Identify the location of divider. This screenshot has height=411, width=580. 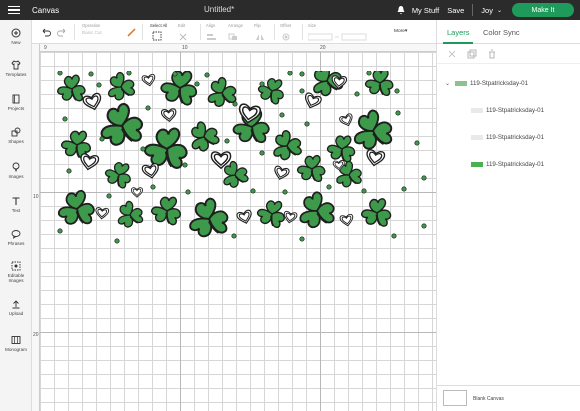
(142, 32).